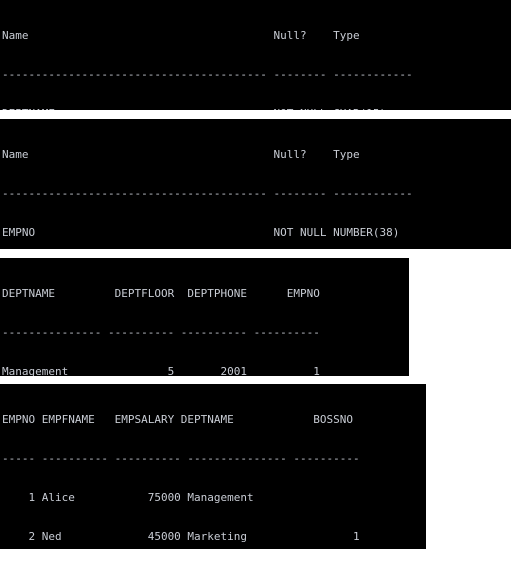 This screenshot has width=511, height=563. What do you see at coordinates (181, 536) in the screenshot?
I see `table-row: 2 Ned 45000 Marketing 1` at bounding box center [181, 536].